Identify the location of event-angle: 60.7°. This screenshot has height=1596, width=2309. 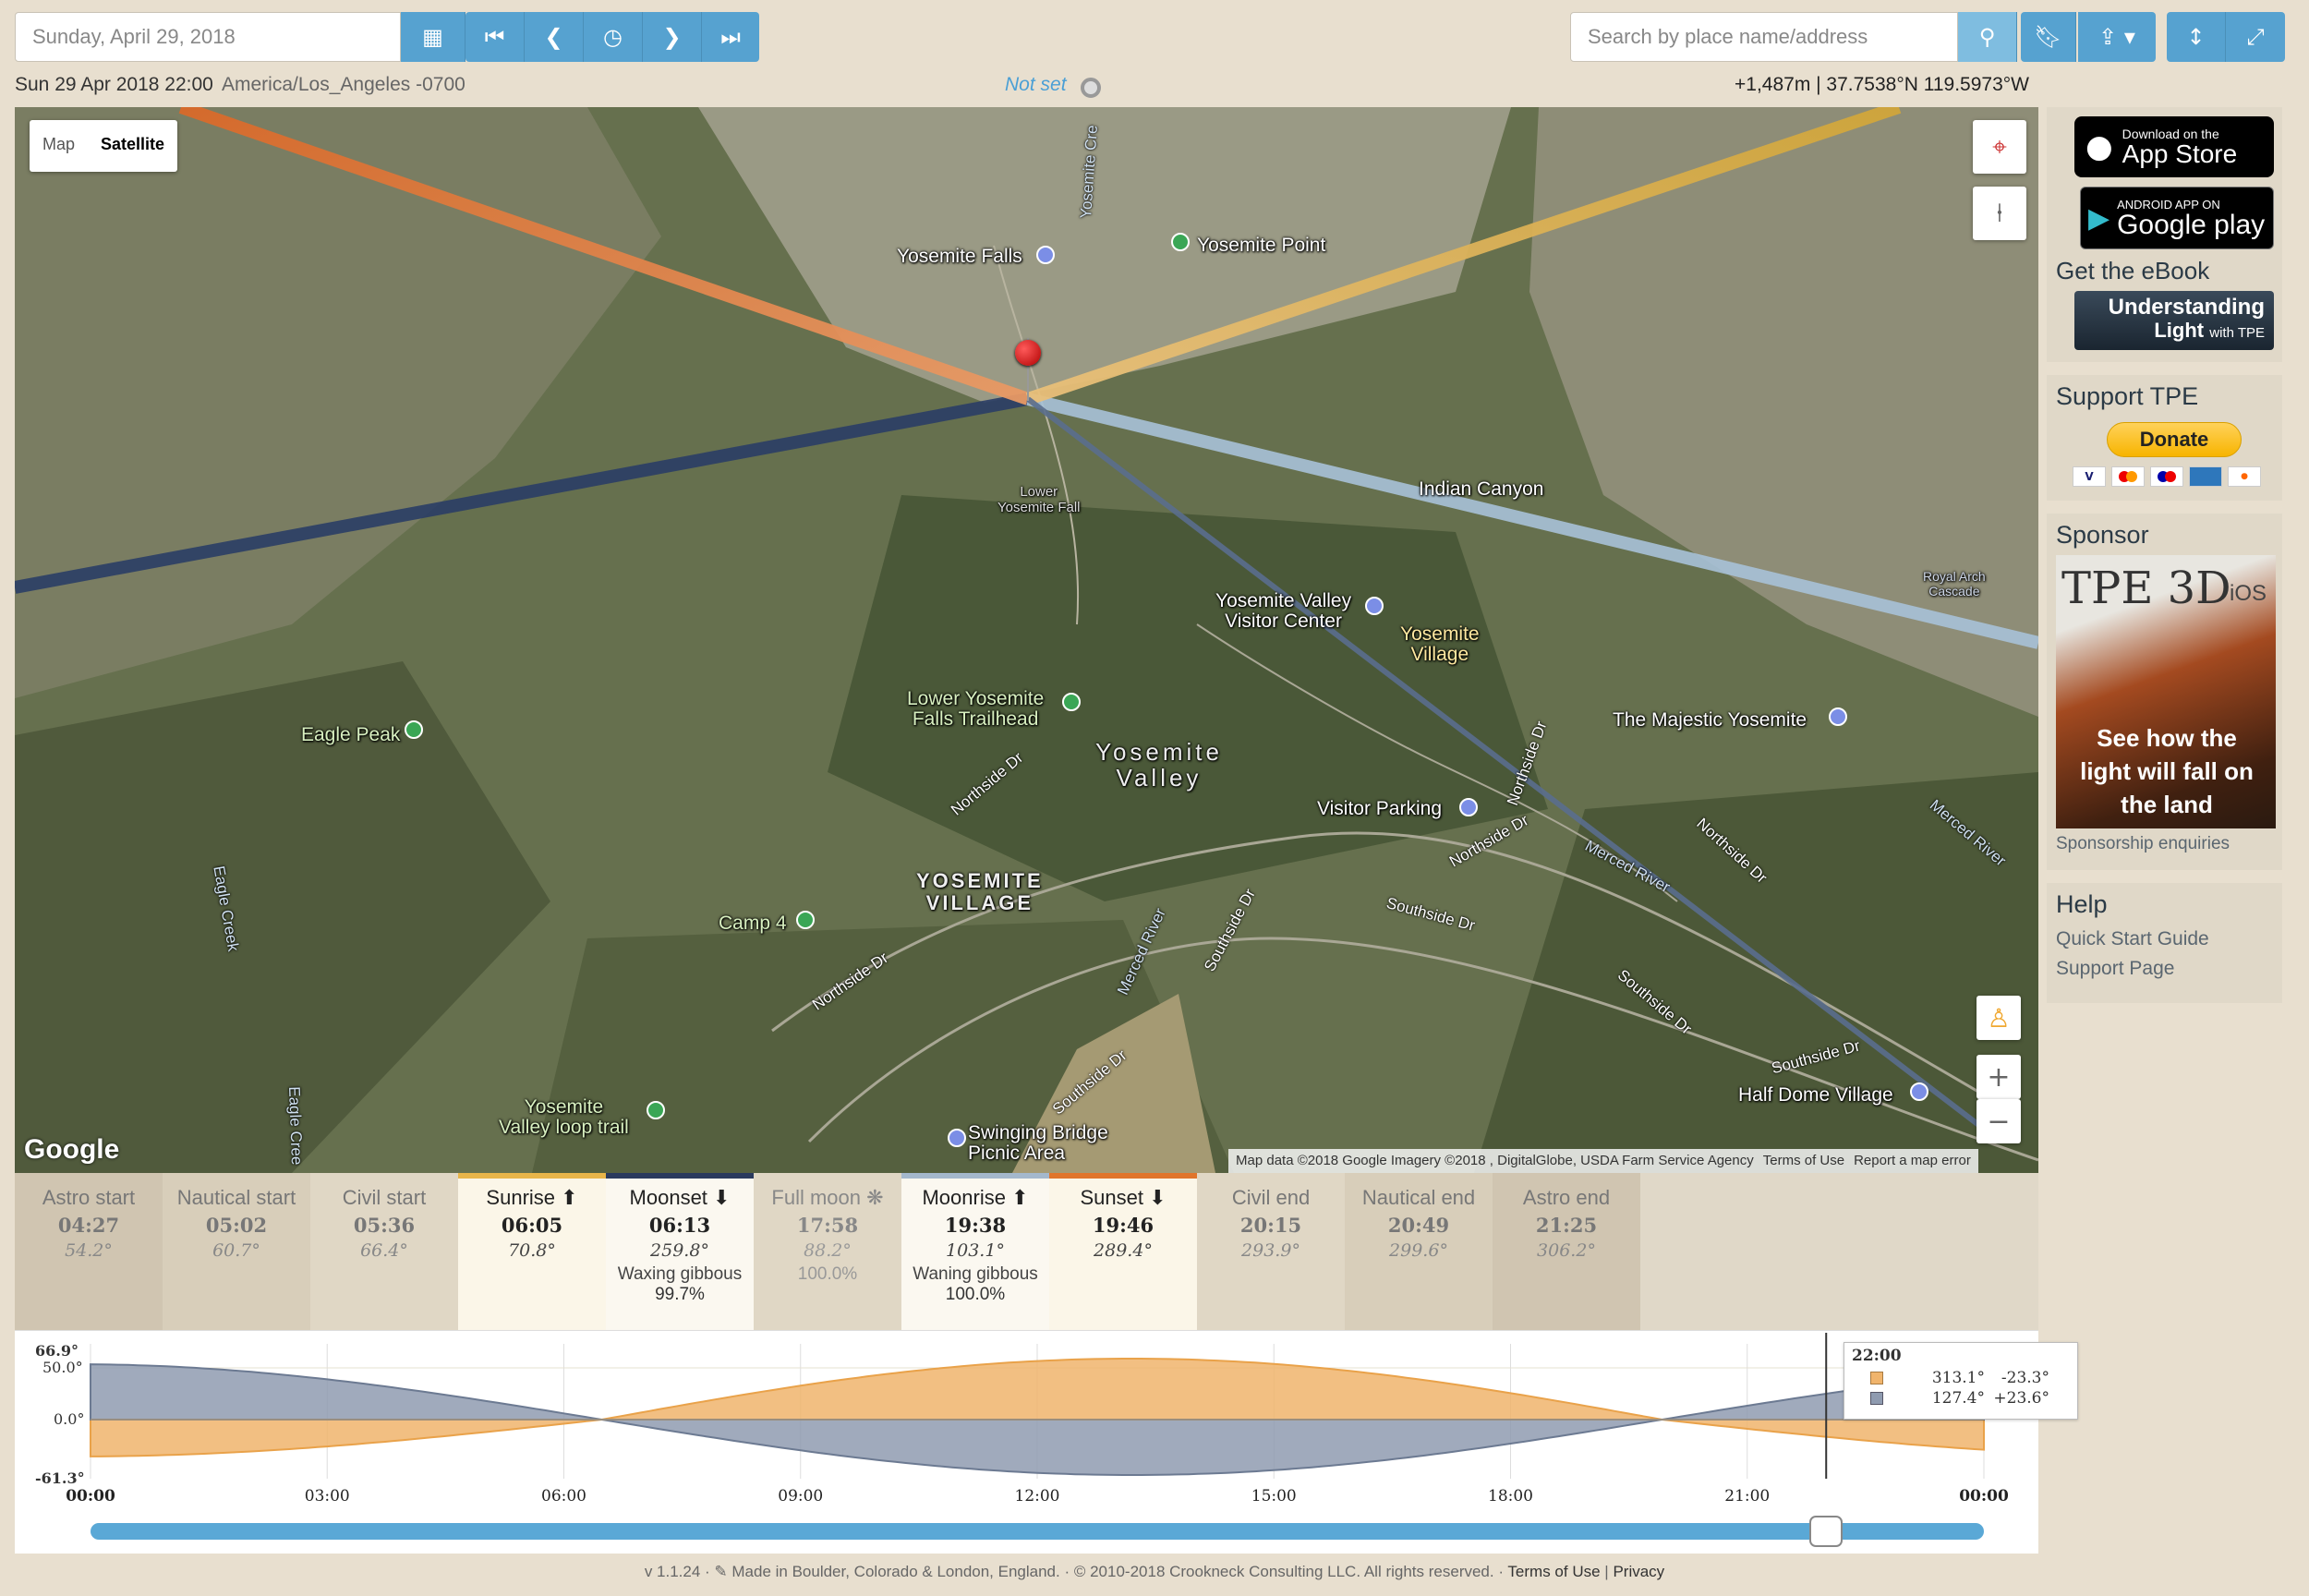
(236, 1250).